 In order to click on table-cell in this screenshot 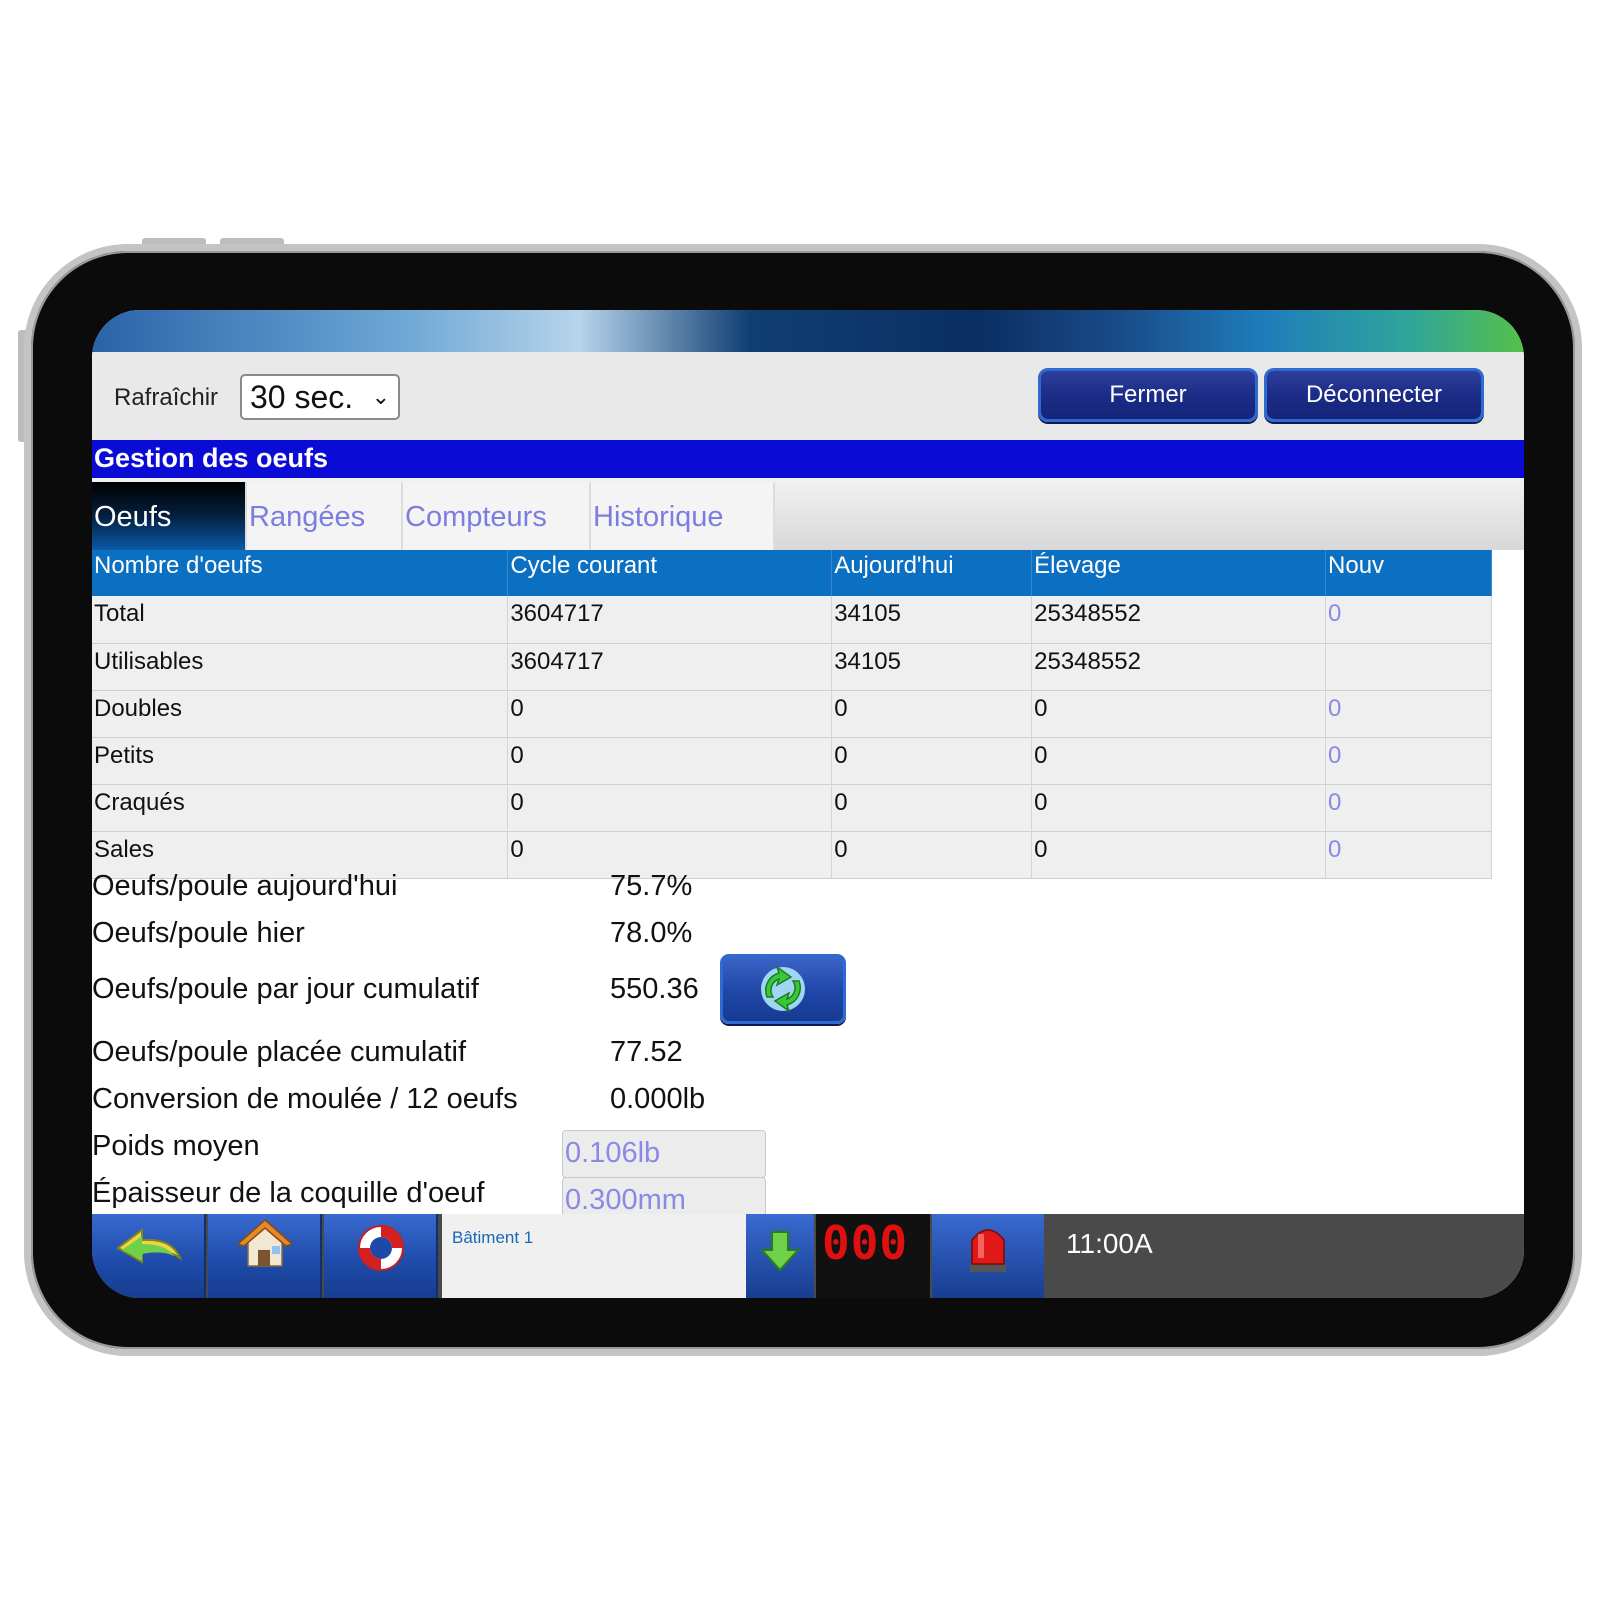, I will do `click(1408, 667)`.